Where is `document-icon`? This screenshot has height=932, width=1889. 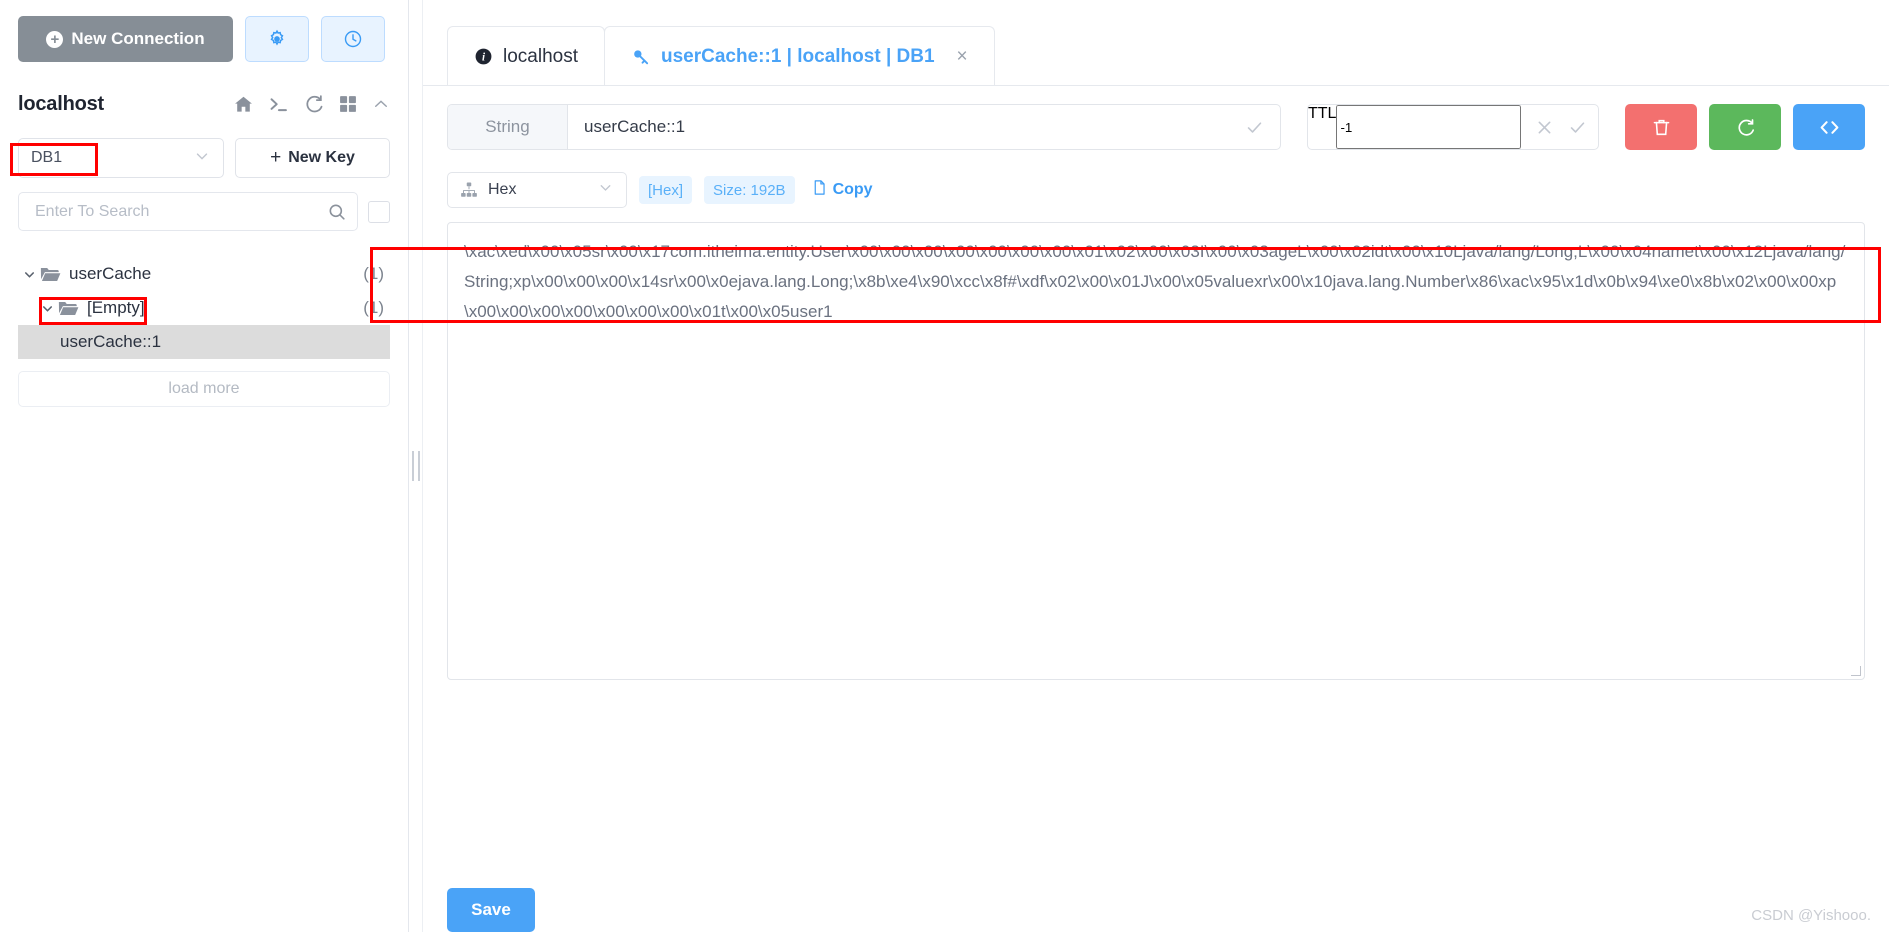 document-icon is located at coordinates (819, 190).